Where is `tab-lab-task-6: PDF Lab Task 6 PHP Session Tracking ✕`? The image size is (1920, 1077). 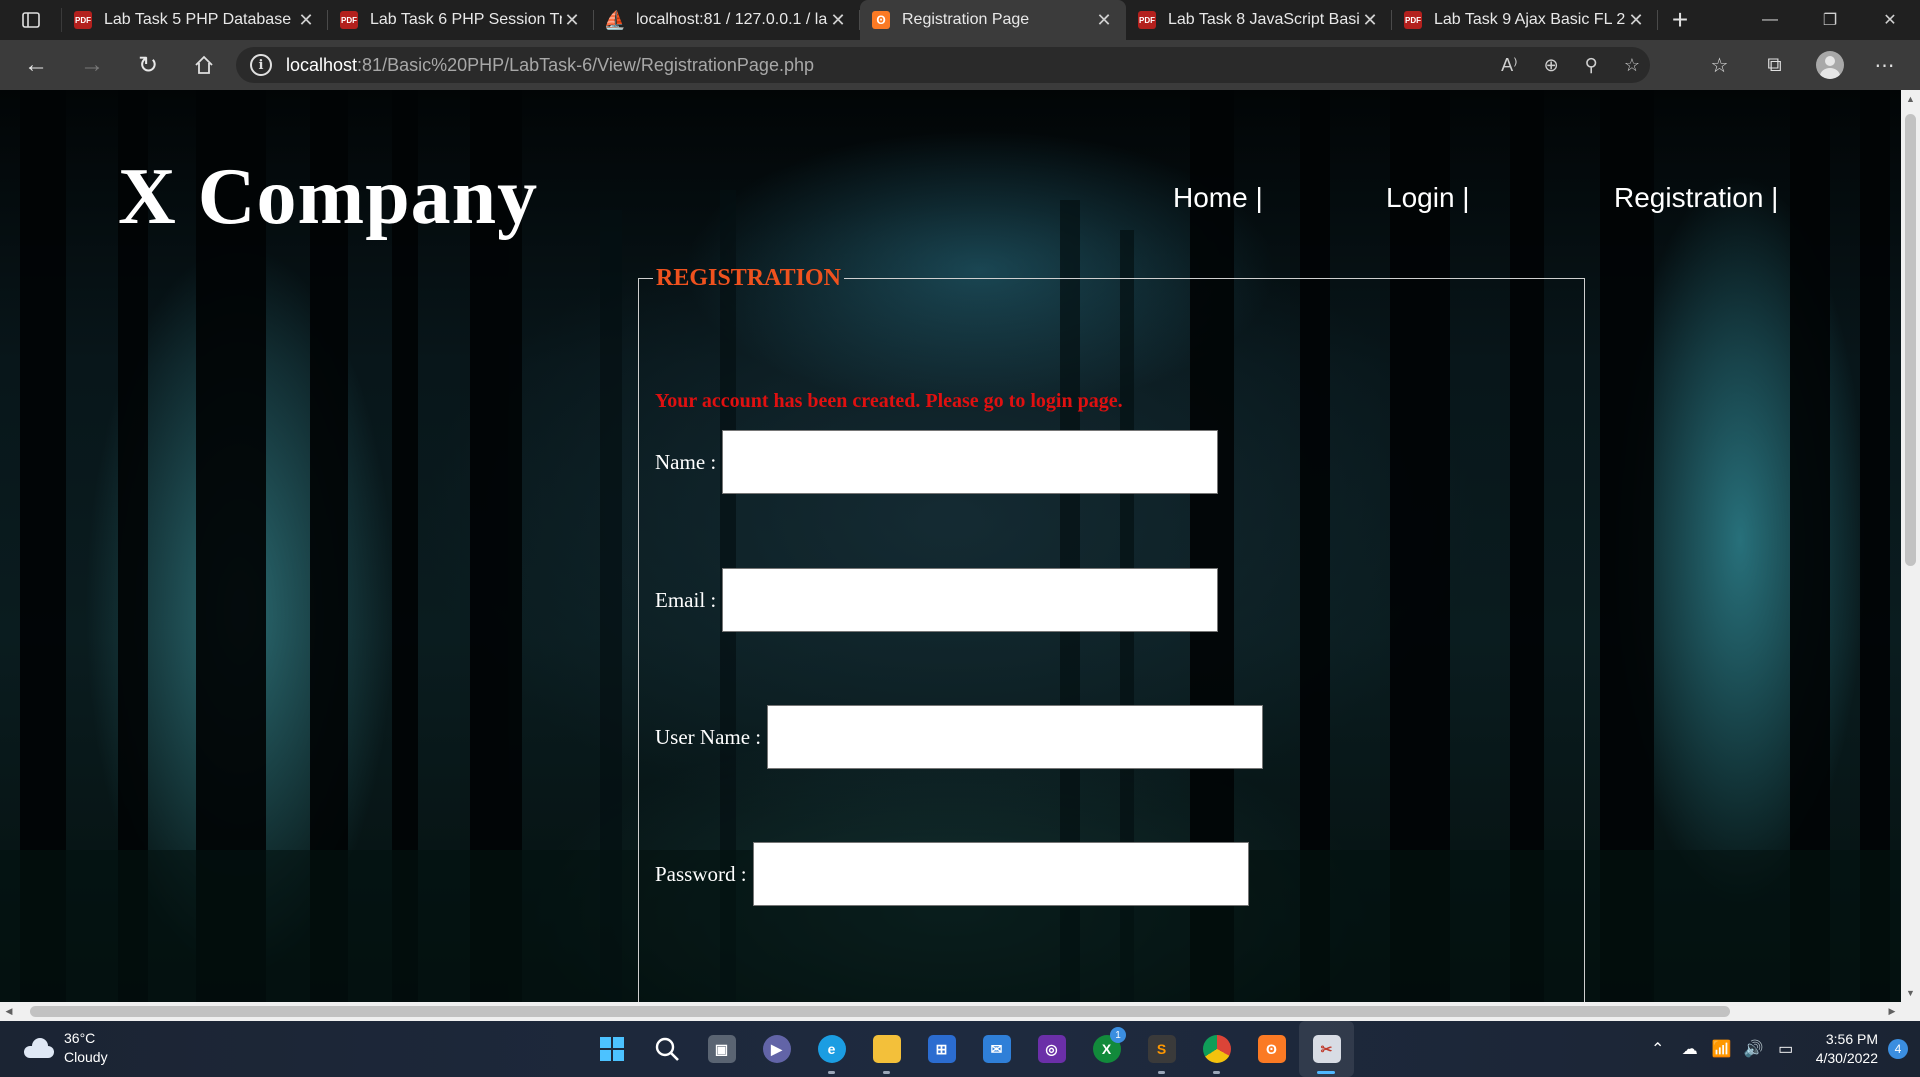
tab-lab-task-6: PDF Lab Task 6 PHP Session Tracking ✕ is located at coordinates (461, 20).